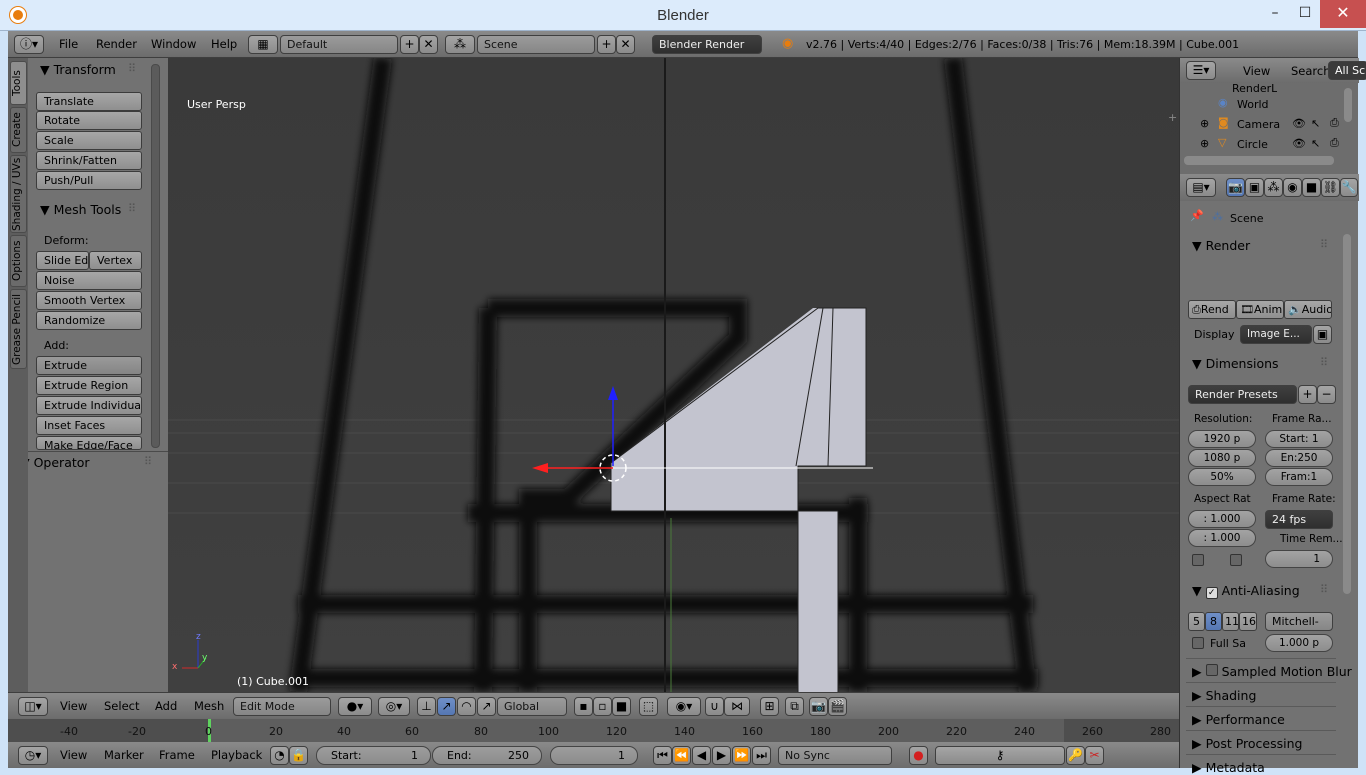 This screenshot has width=1366, height=775. What do you see at coordinates (55, 462) in the screenshot?
I see `operator-panel-header: ▼ Operator` at bounding box center [55, 462].